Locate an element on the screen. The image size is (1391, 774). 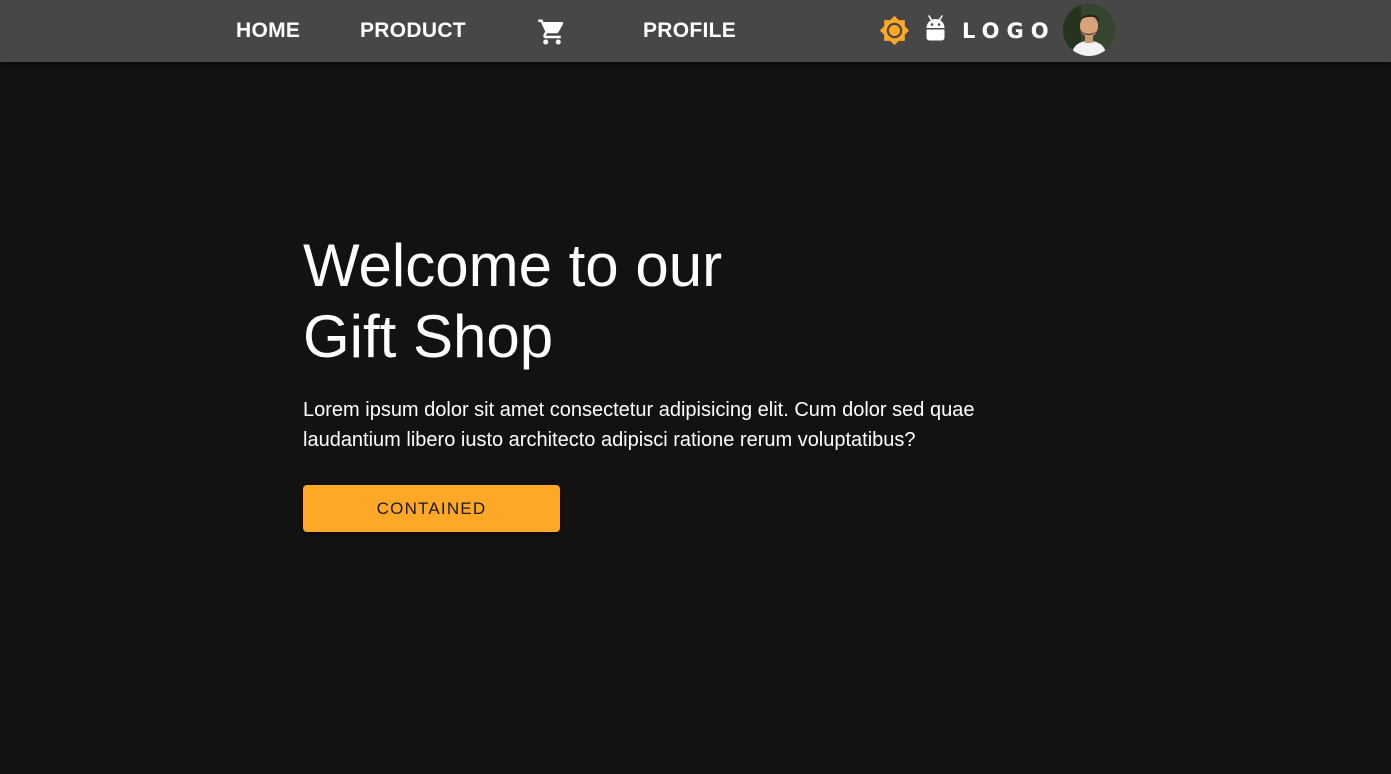
sun-icon is located at coordinates (894, 30).